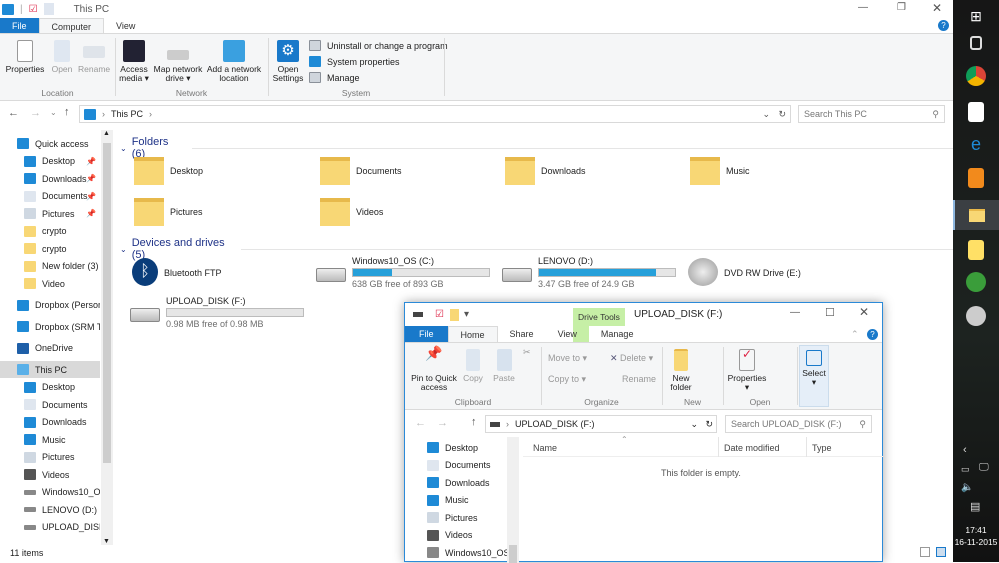  What do you see at coordinates (976, 536) in the screenshot?
I see `clock: 17:41 16-11-2015` at bounding box center [976, 536].